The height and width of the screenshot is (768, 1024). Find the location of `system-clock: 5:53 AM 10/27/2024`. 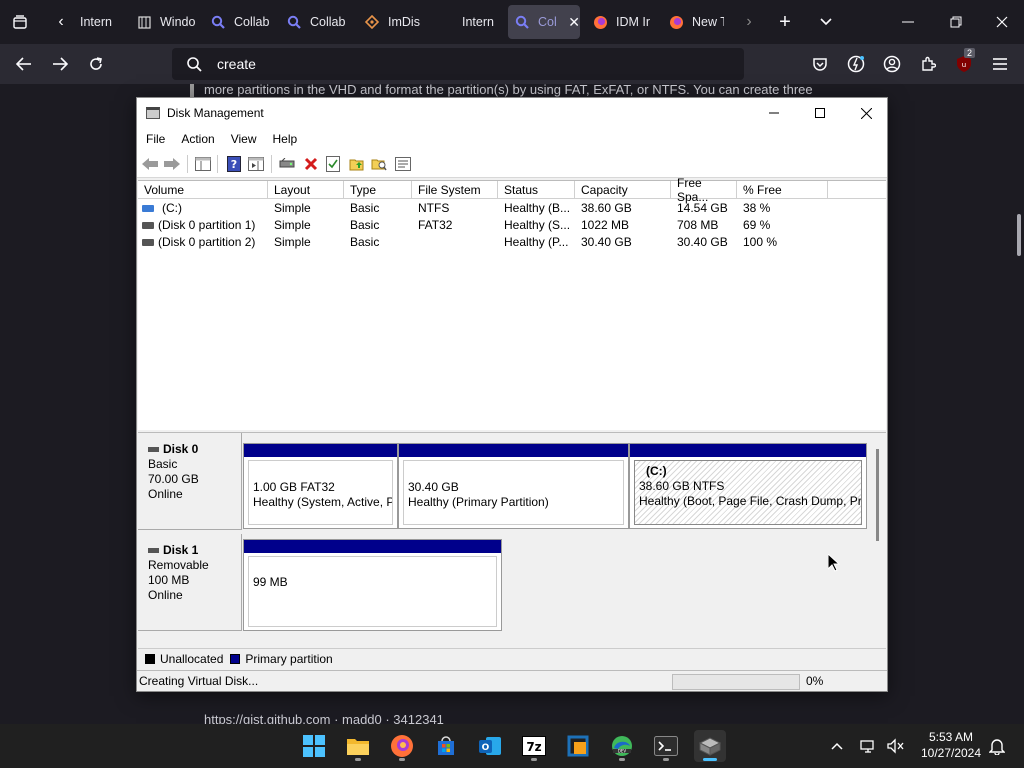

system-clock: 5:53 AM 10/27/2024 is located at coordinates (951, 745).